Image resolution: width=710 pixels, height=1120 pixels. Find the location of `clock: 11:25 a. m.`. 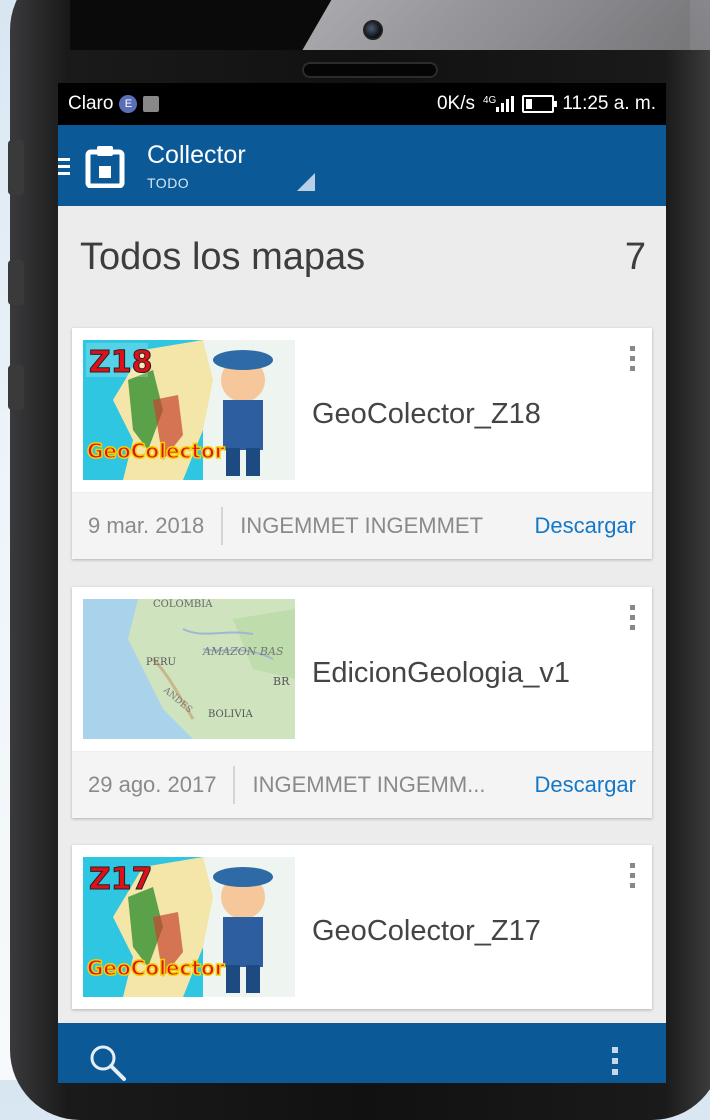

clock: 11:25 a. m. is located at coordinates (609, 103).